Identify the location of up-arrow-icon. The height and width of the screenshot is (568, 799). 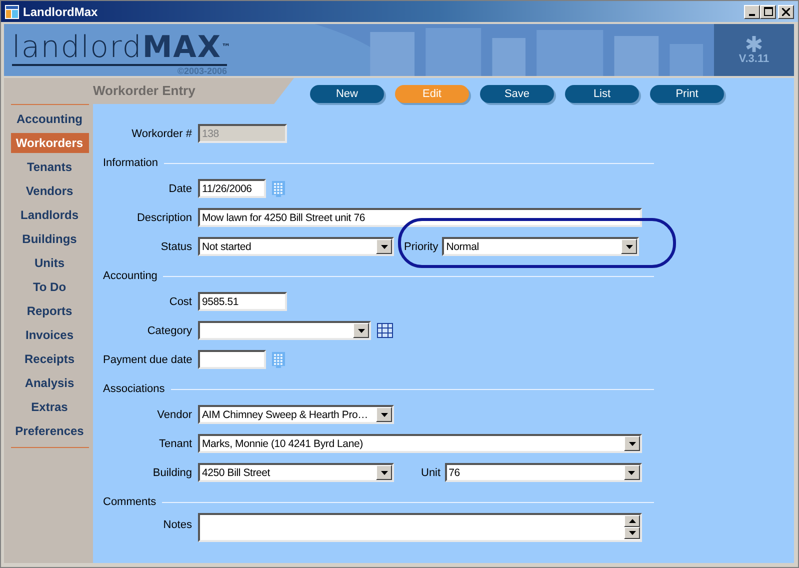
(632, 521).